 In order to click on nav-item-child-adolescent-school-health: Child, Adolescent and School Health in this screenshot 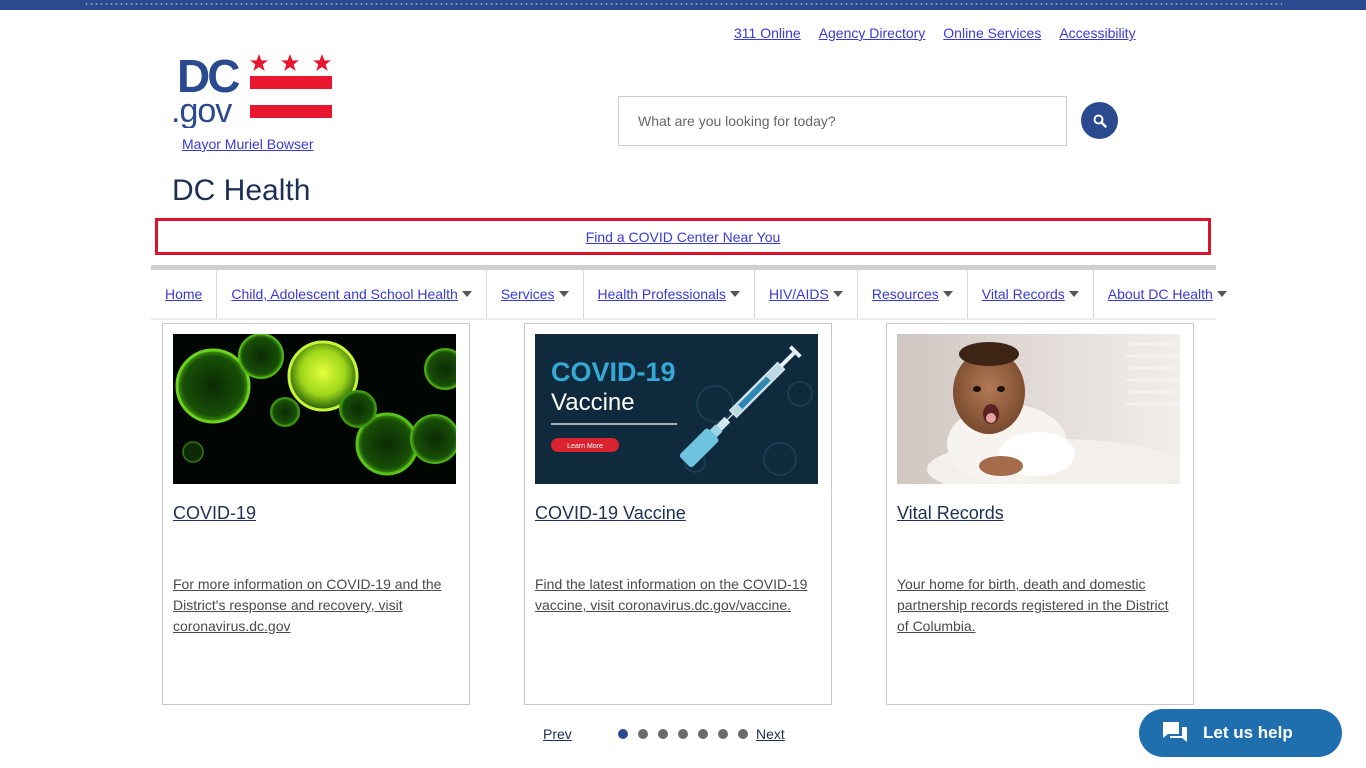, I will do `click(352, 294)`.